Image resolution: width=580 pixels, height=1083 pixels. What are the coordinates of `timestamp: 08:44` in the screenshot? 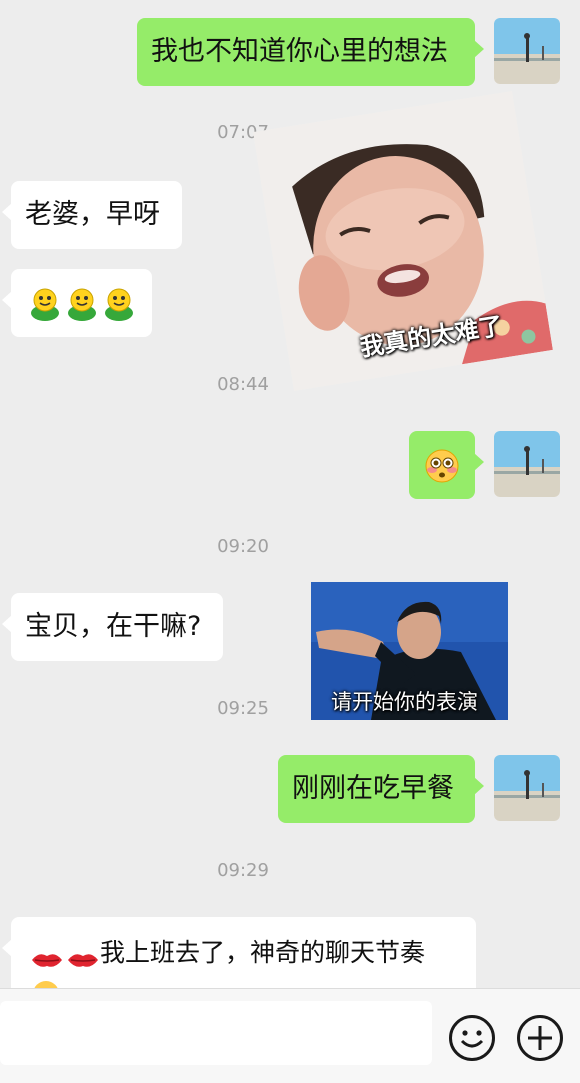 It's located at (243, 384).